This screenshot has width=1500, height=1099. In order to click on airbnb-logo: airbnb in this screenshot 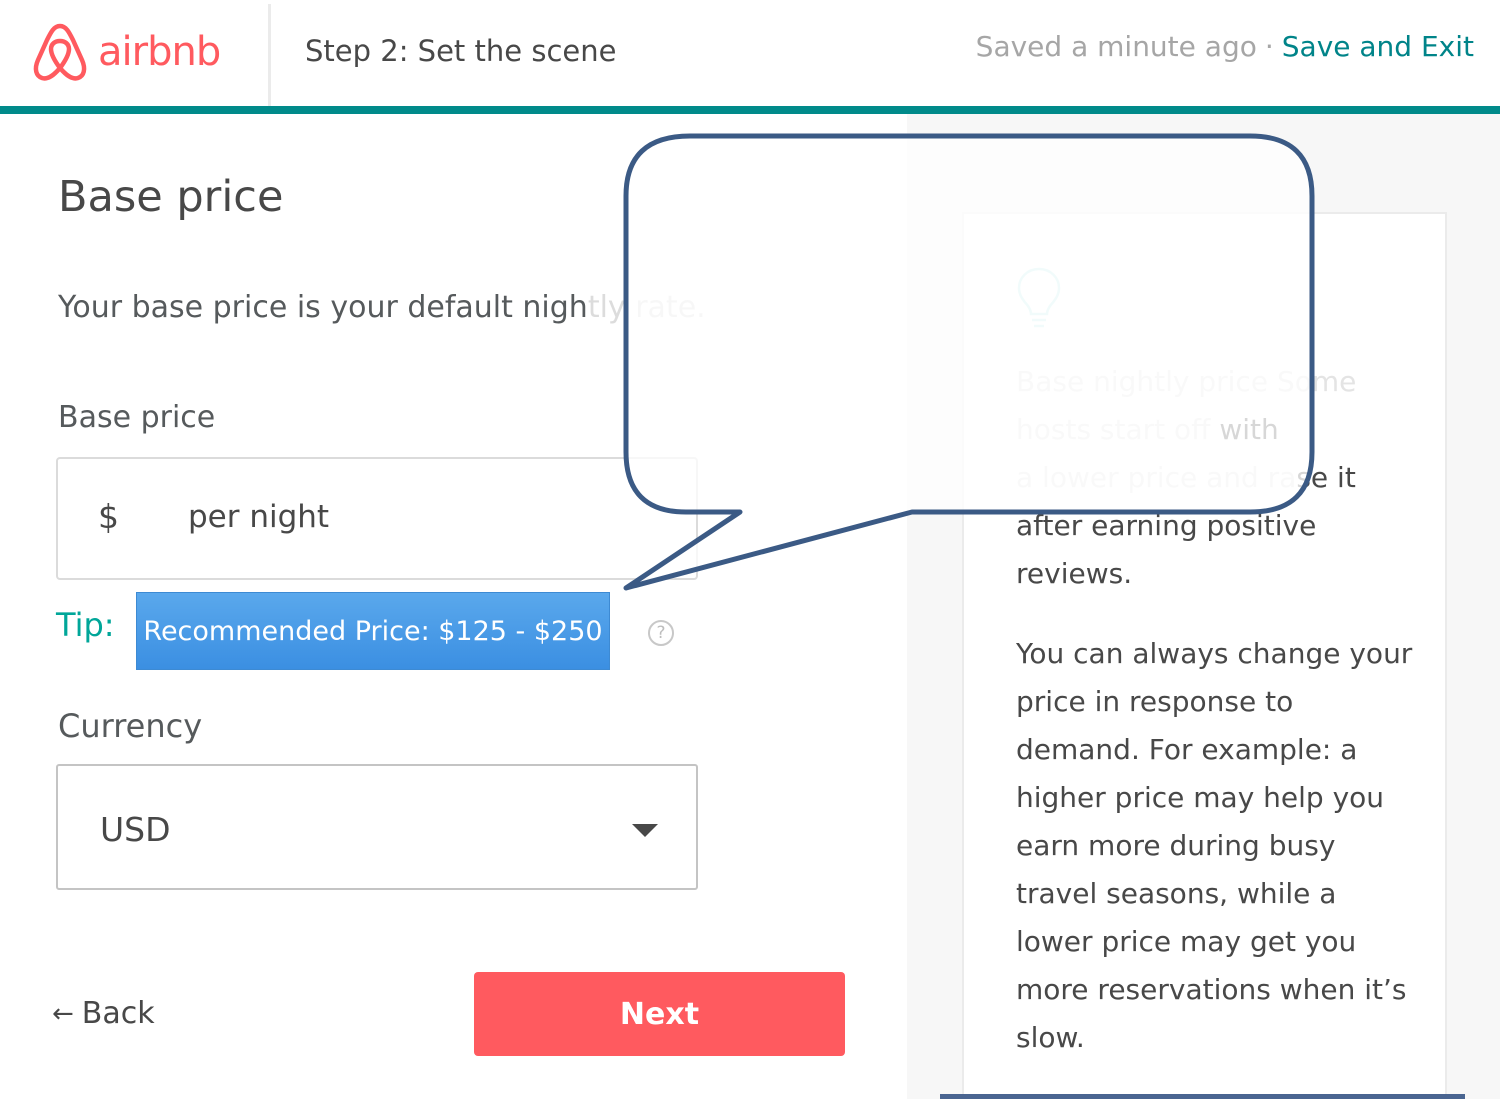, I will do `click(125, 52)`.